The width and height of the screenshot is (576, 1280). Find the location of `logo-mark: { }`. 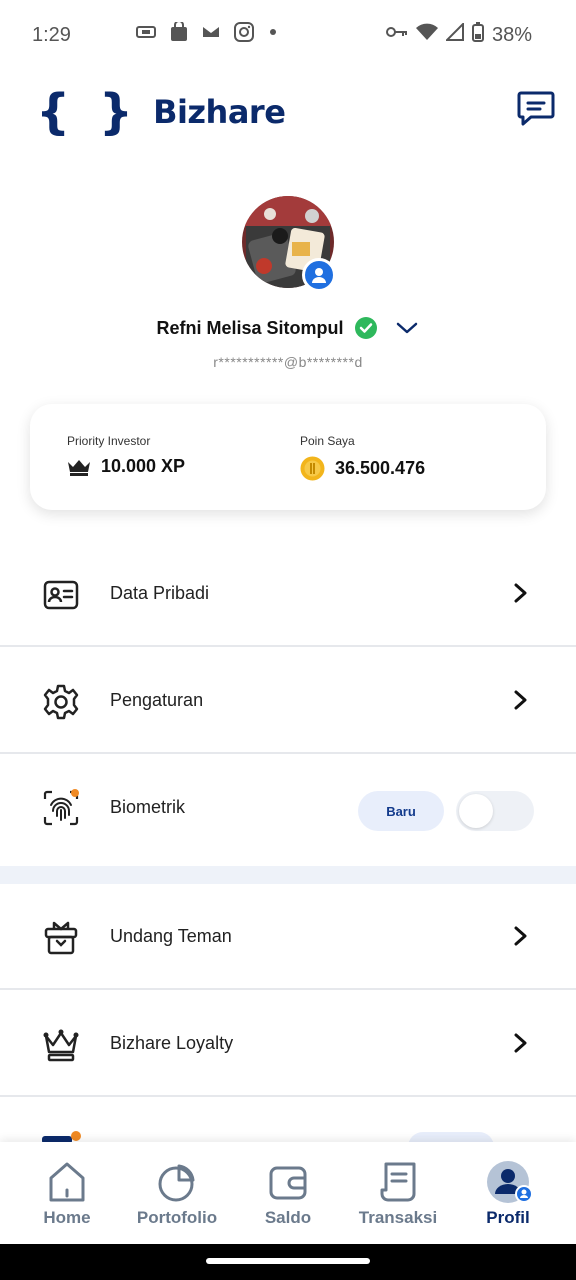

logo-mark: { } is located at coordinates (88, 112).